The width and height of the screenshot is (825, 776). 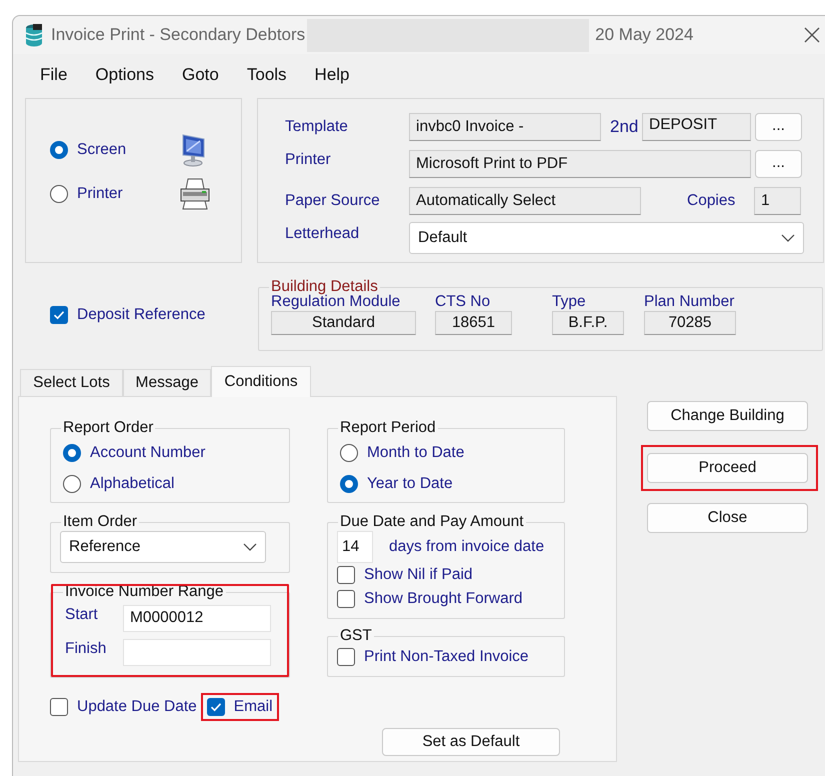 What do you see at coordinates (727, 518) in the screenshot?
I see `action-button: Close` at bounding box center [727, 518].